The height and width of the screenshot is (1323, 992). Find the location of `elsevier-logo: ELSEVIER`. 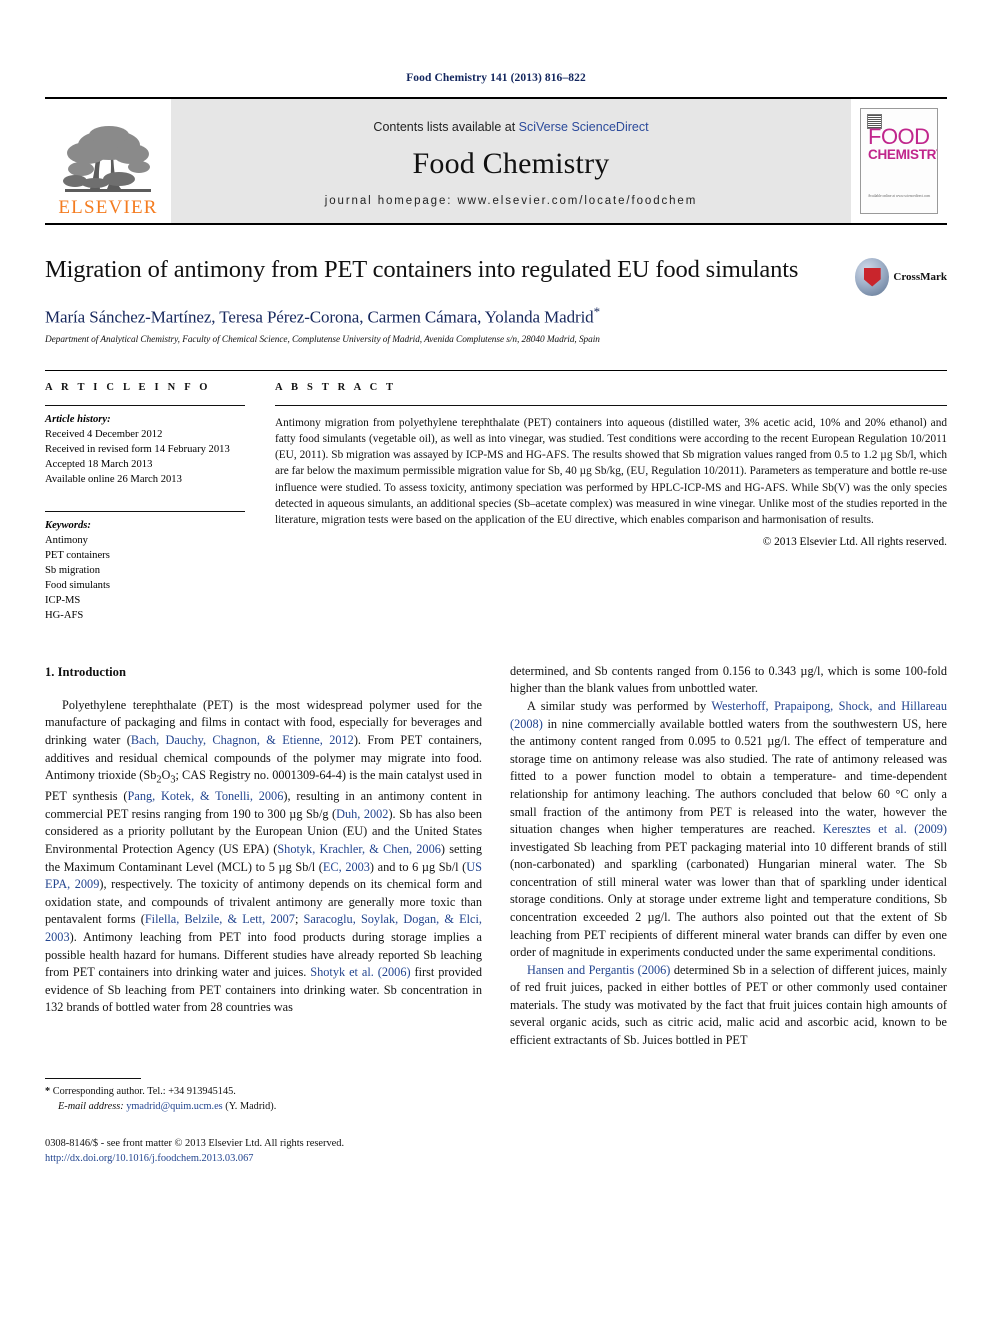

elsevier-logo: ELSEVIER is located at coordinates (108, 161).